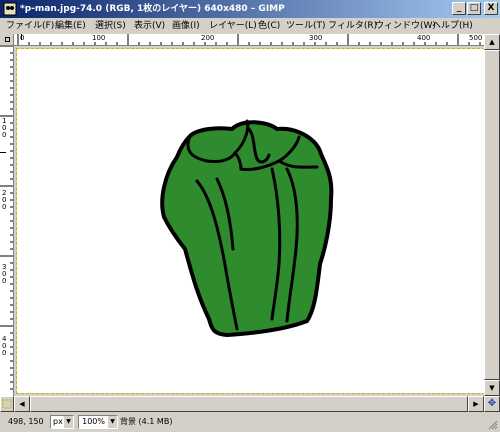 Image resolution: width=500 pixels, height=432 pixels. I want to click on horizontal-ruler: 0 100 200 300 400 500, so click(249, 40).